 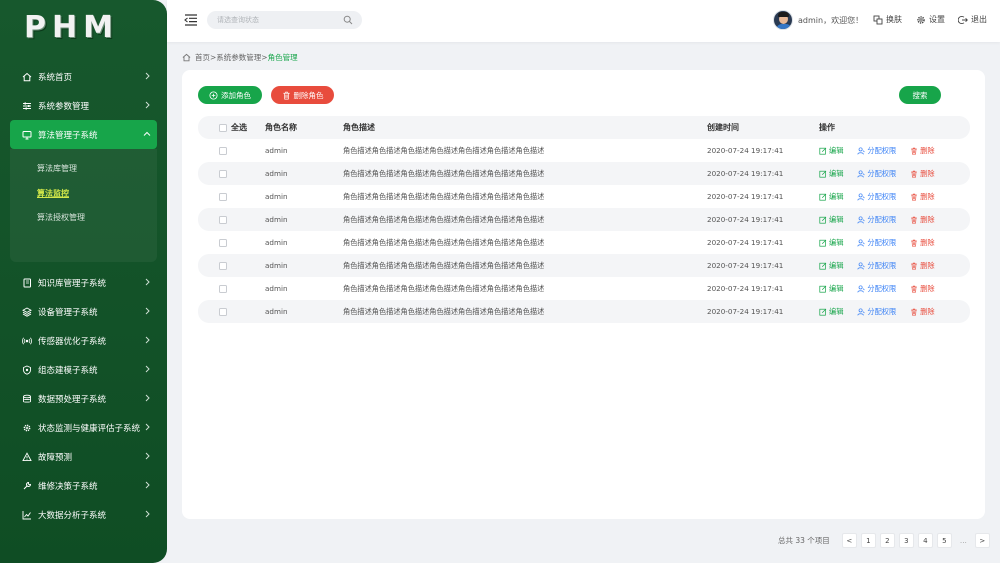 What do you see at coordinates (83, 514) in the screenshot?
I see `sidebar-item-bigdata: 大数据分析子系统` at bounding box center [83, 514].